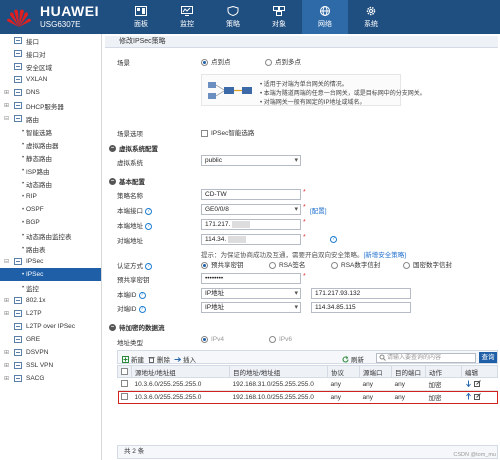 The image size is (500, 460). I want to click on dashboard-icon, so click(141, 11).